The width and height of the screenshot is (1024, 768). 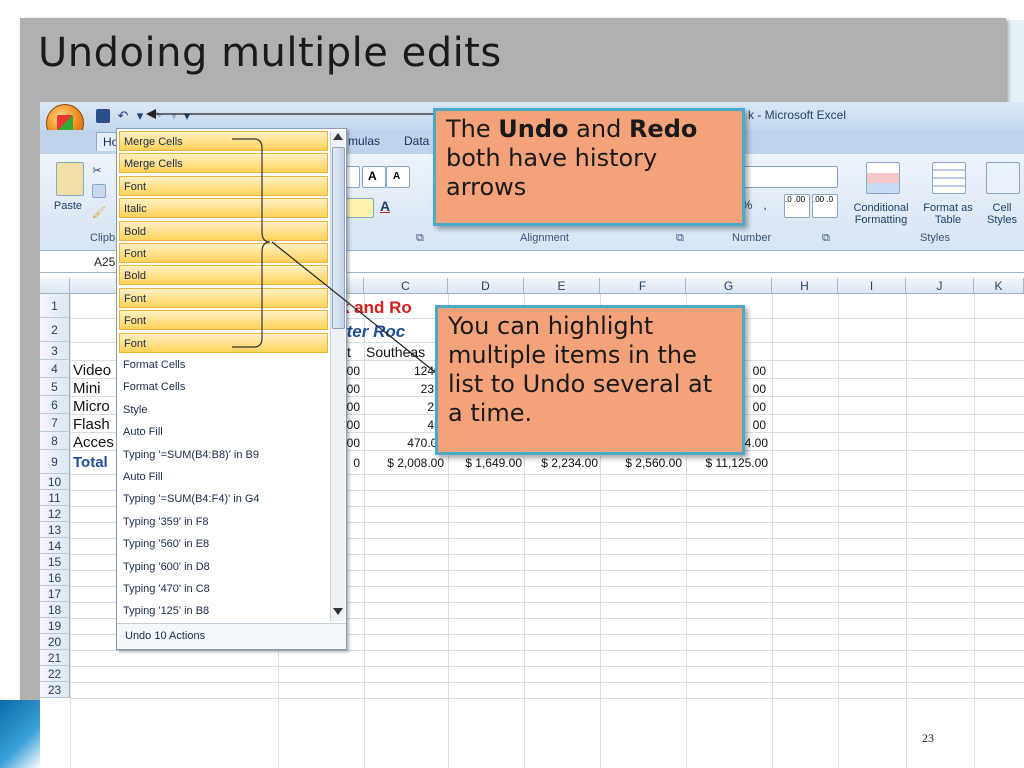 I want to click on undo-list-item: Typing '560' in E8, so click(x=223, y=544).